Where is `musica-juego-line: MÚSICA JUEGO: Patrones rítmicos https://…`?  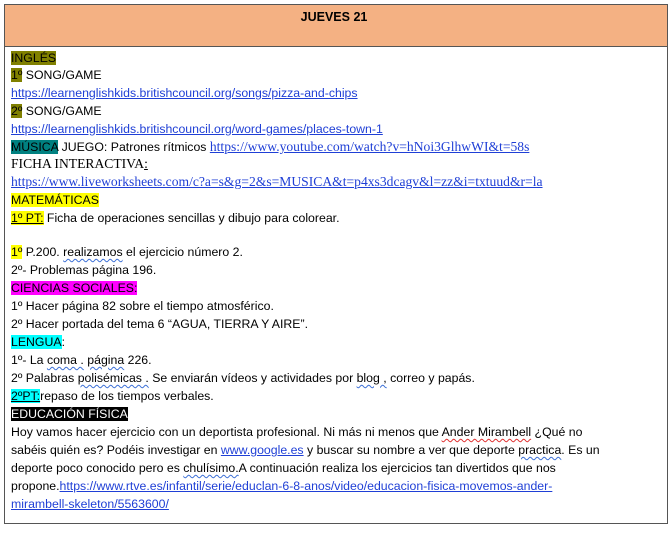 musica-juego-line: MÚSICA JUEGO: Patrones rítmicos https://… is located at coordinates (270, 147).